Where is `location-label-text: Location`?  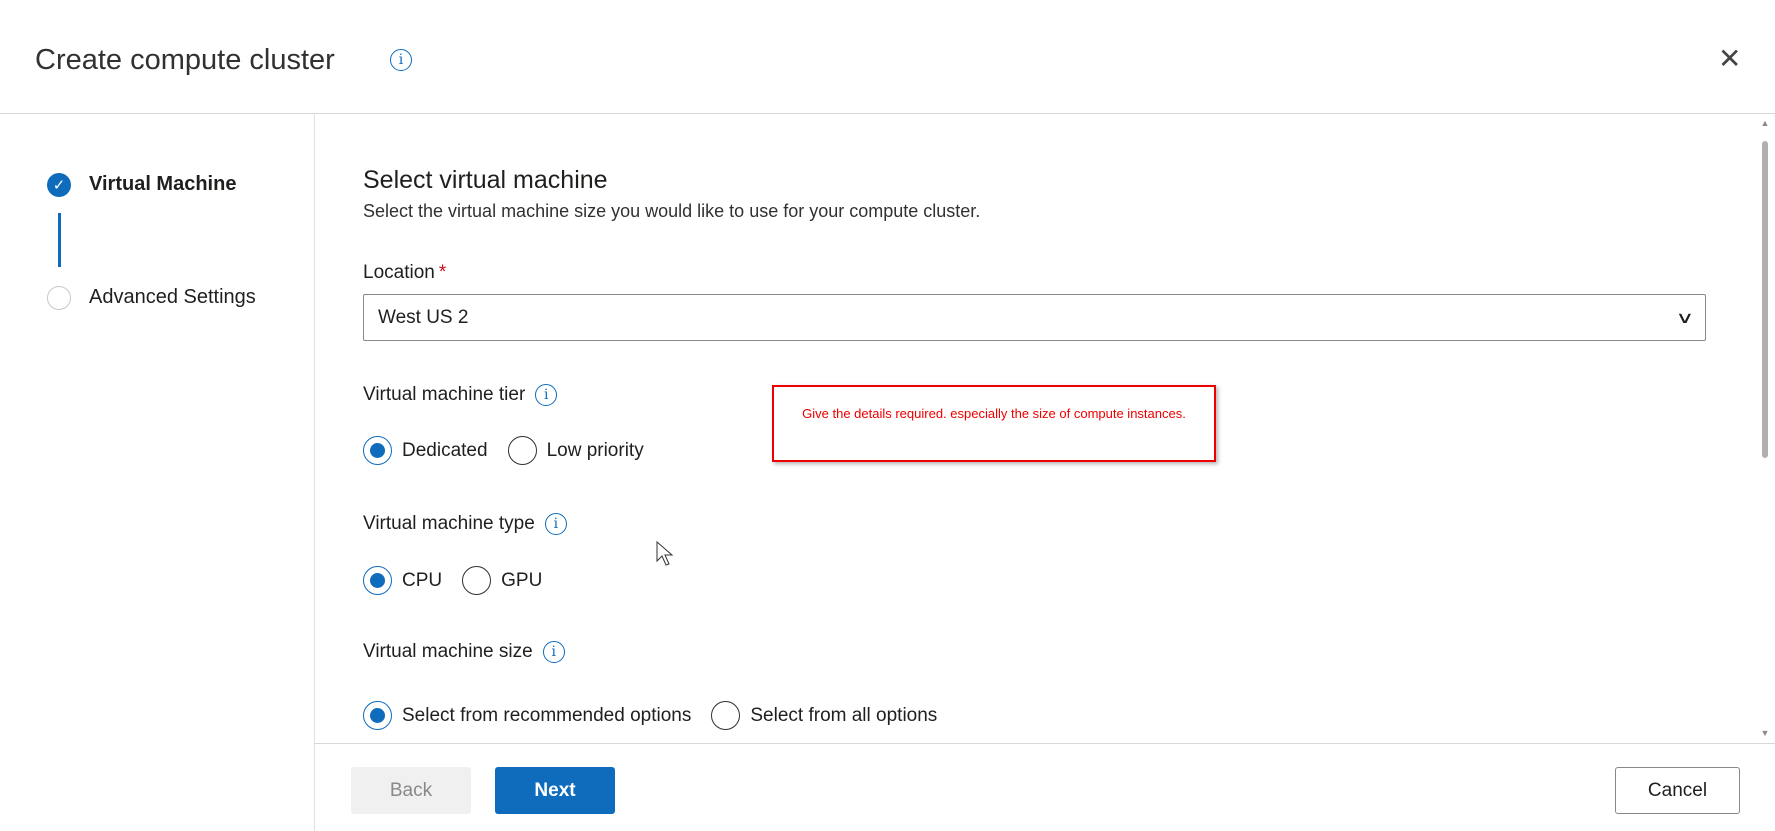 location-label-text: Location is located at coordinates (399, 272).